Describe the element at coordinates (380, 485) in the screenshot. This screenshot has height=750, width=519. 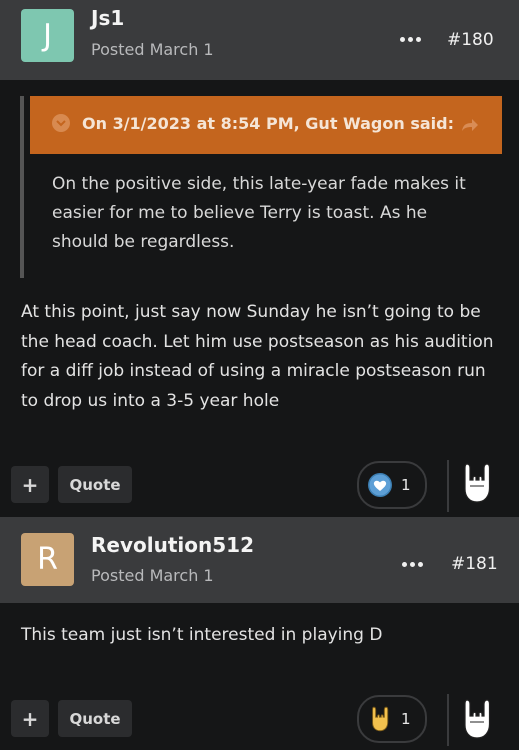
I see `heart-icon` at that location.